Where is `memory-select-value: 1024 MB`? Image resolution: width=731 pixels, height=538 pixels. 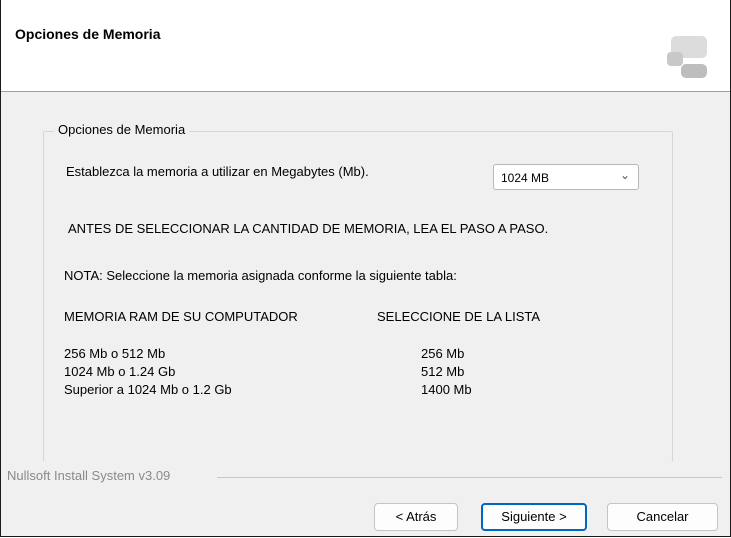 memory-select-value: 1024 MB is located at coordinates (525, 178).